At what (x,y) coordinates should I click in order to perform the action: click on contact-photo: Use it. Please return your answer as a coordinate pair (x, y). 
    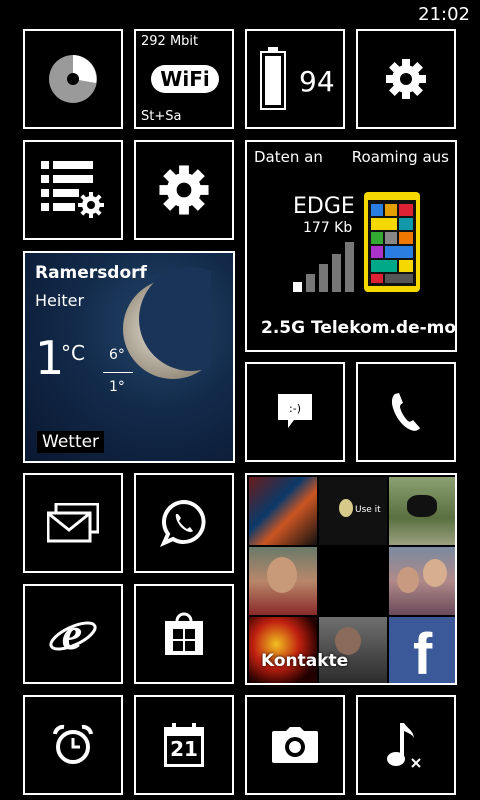
    Looking at the image, I should click on (353, 511).